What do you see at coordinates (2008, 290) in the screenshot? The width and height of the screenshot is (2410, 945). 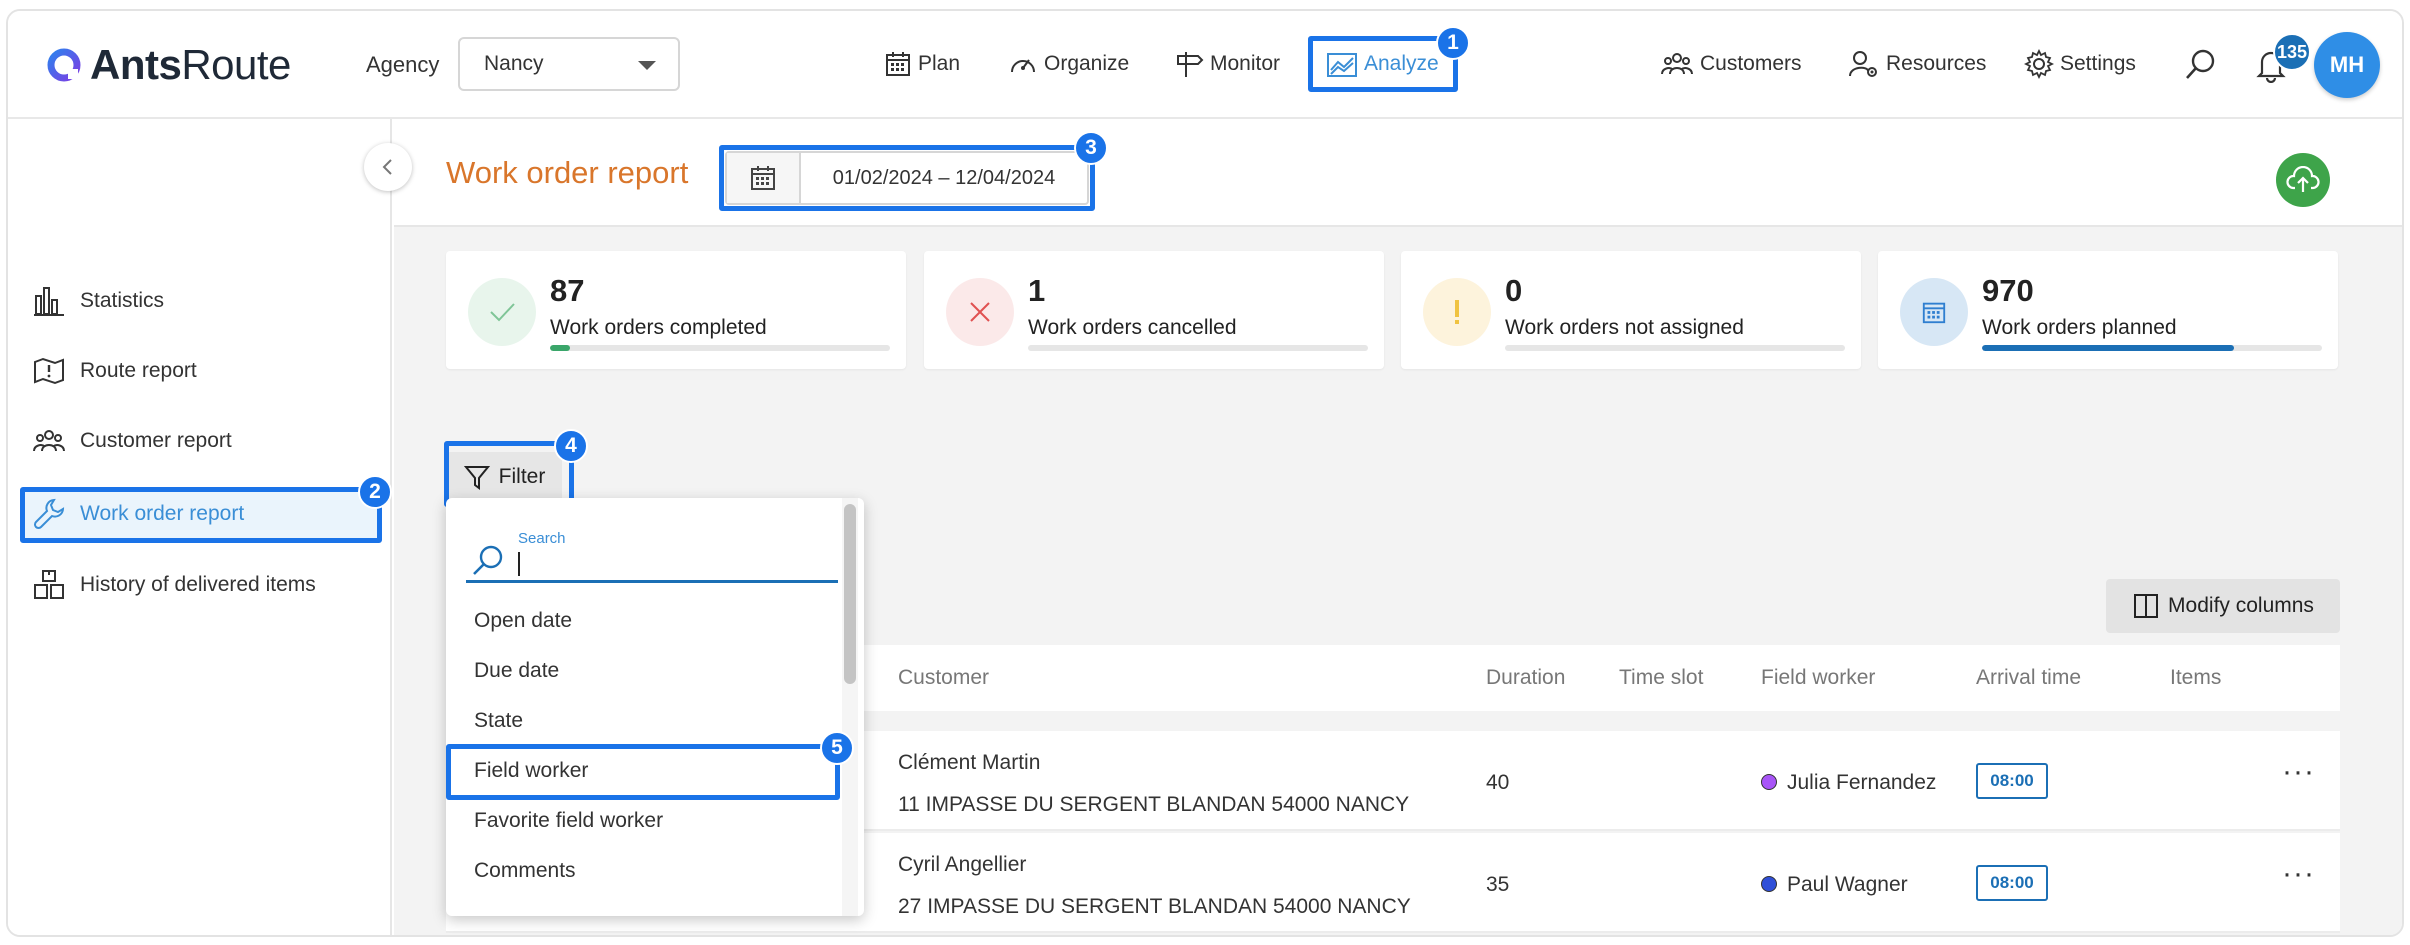 I see `stat-value: 970` at bounding box center [2008, 290].